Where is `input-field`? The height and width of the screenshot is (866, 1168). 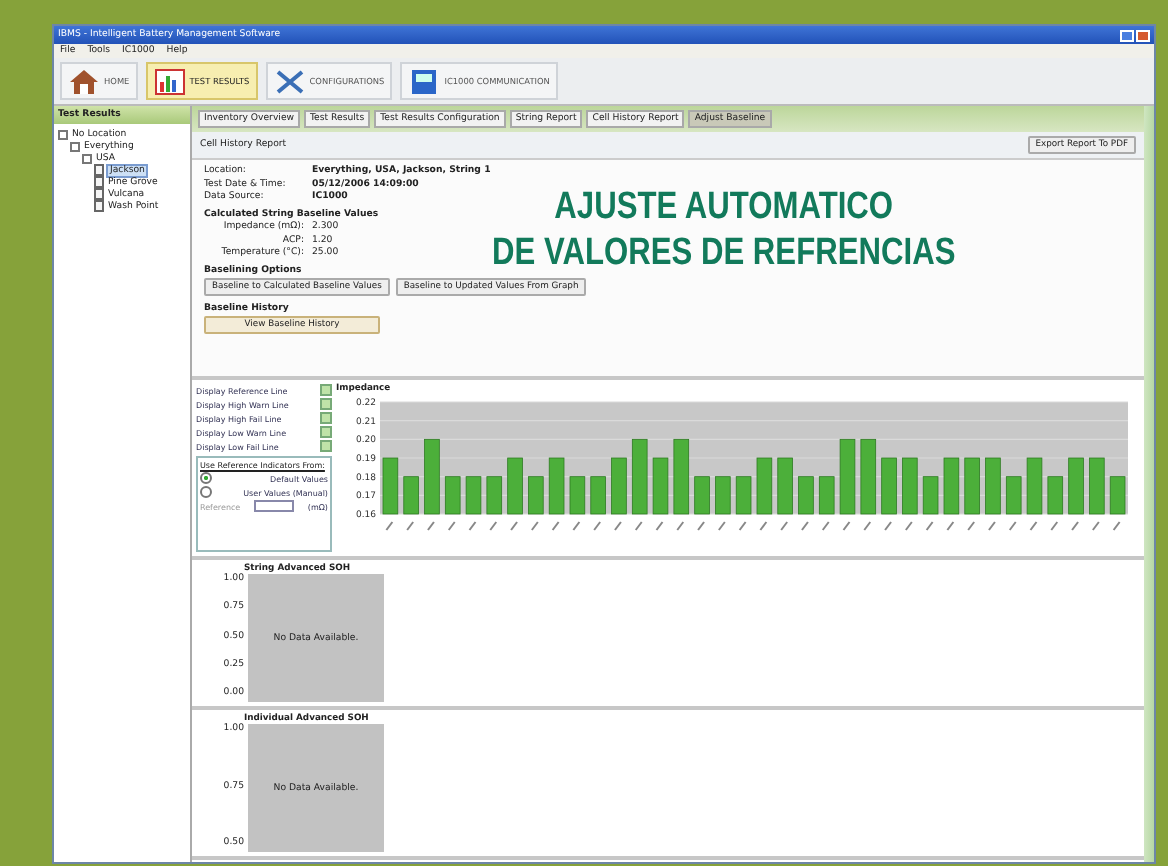
input-field is located at coordinates (274, 506).